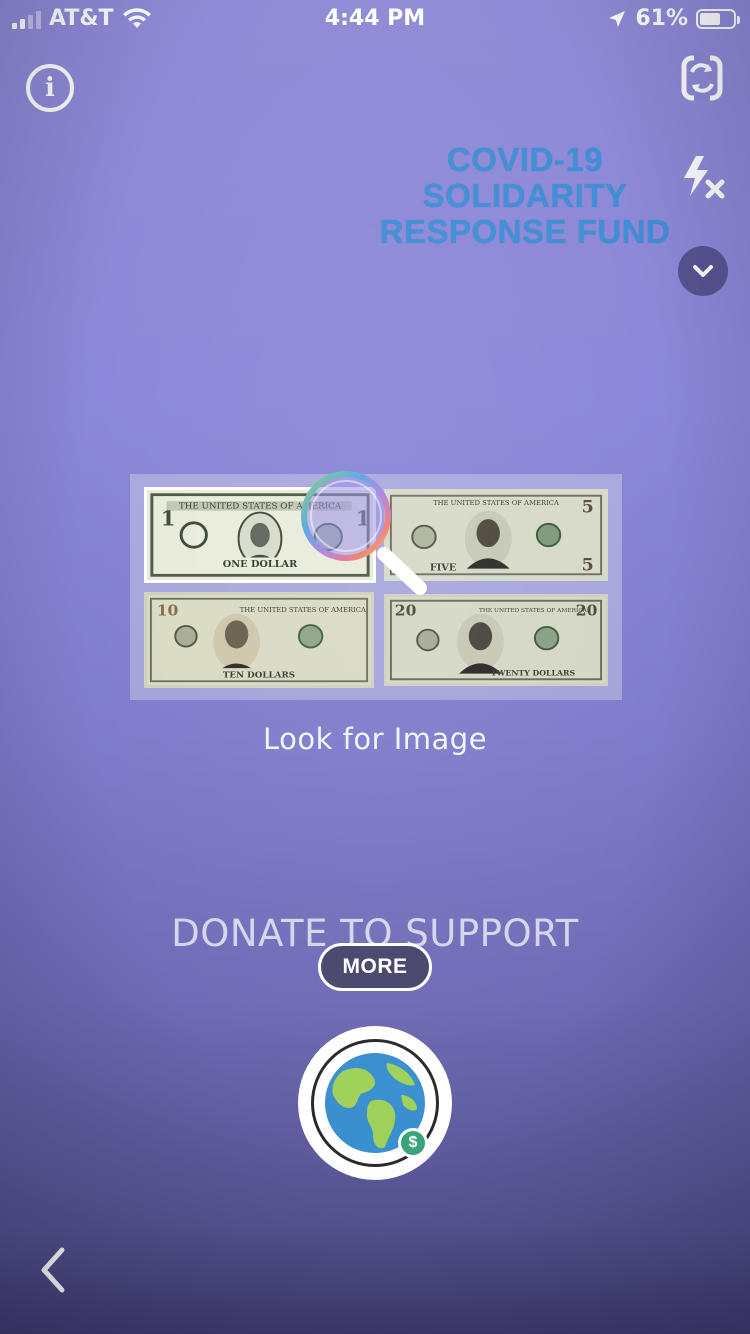 The height and width of the screenshot is (1334, 750). Describe the element at coordinates (588, 566) in the screenshot. I see `bill-5-denomination-bottom: 5` at that location.